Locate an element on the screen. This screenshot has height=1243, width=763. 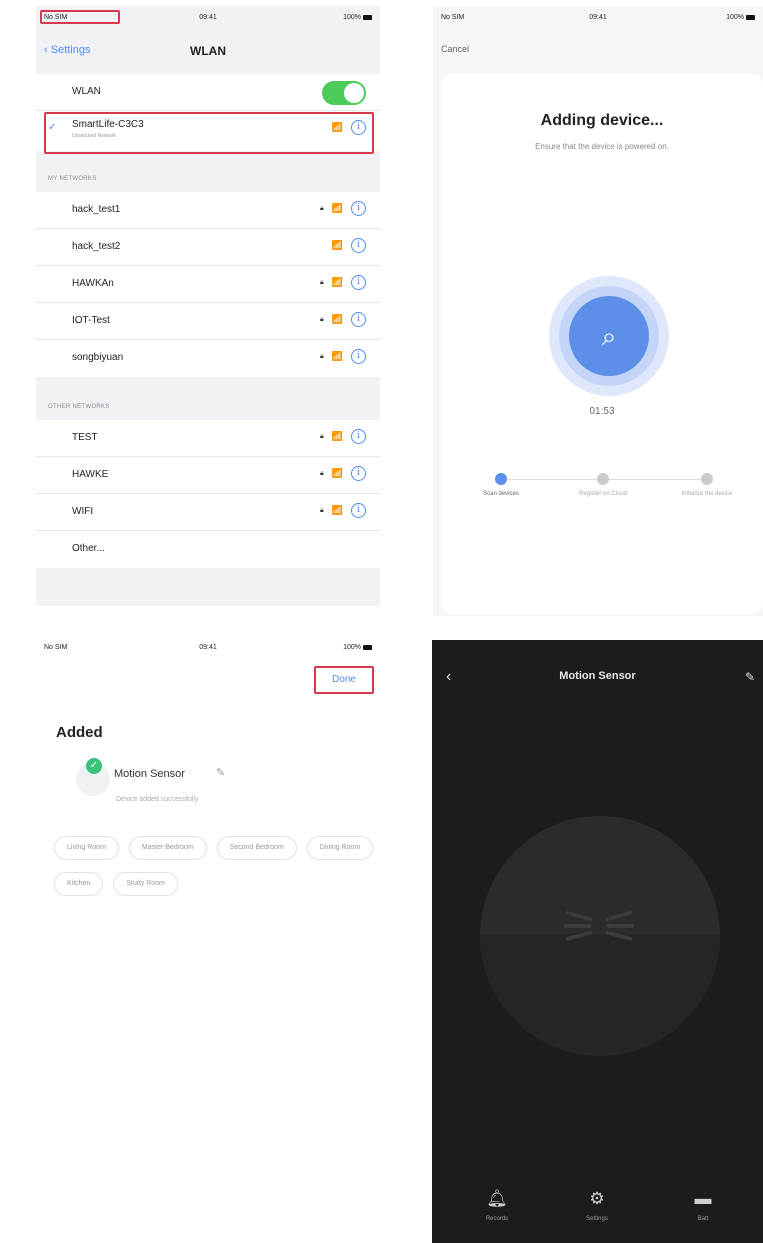
room-chip: Dining Room is located at coordinates (340, 848).